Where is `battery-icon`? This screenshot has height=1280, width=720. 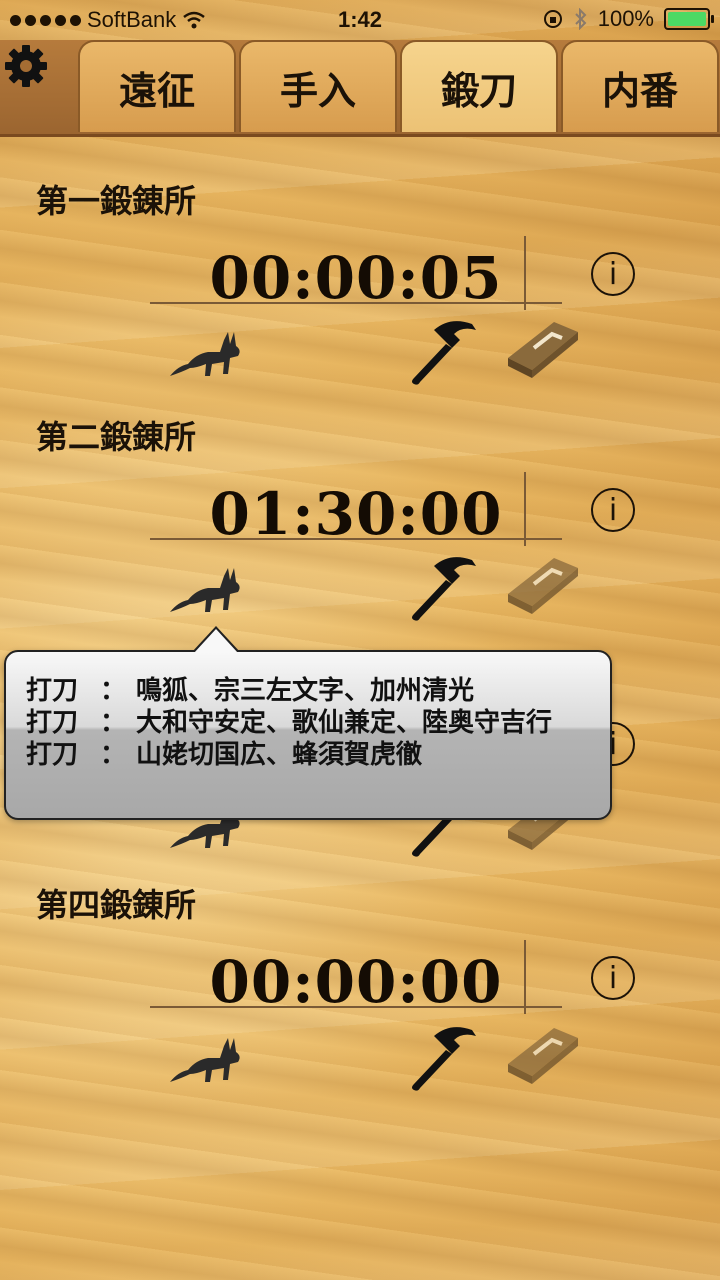 battery-icon is located at coordinates (689, 19).